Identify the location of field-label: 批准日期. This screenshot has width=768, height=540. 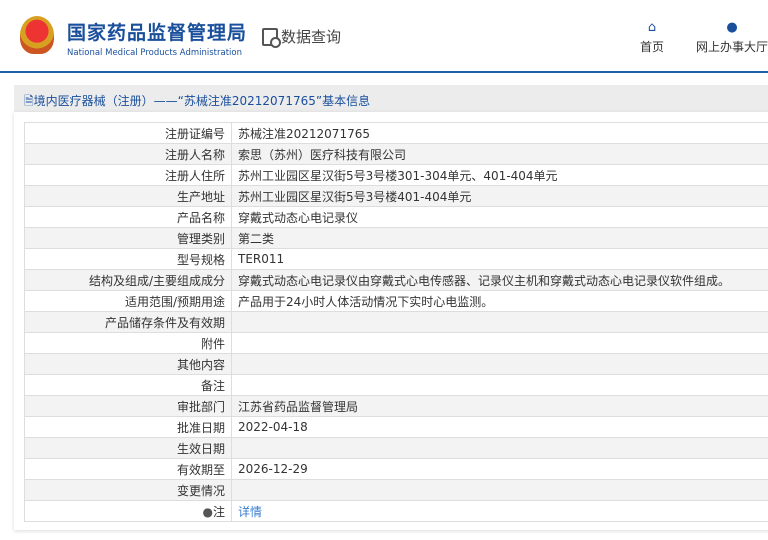
(128, 427).